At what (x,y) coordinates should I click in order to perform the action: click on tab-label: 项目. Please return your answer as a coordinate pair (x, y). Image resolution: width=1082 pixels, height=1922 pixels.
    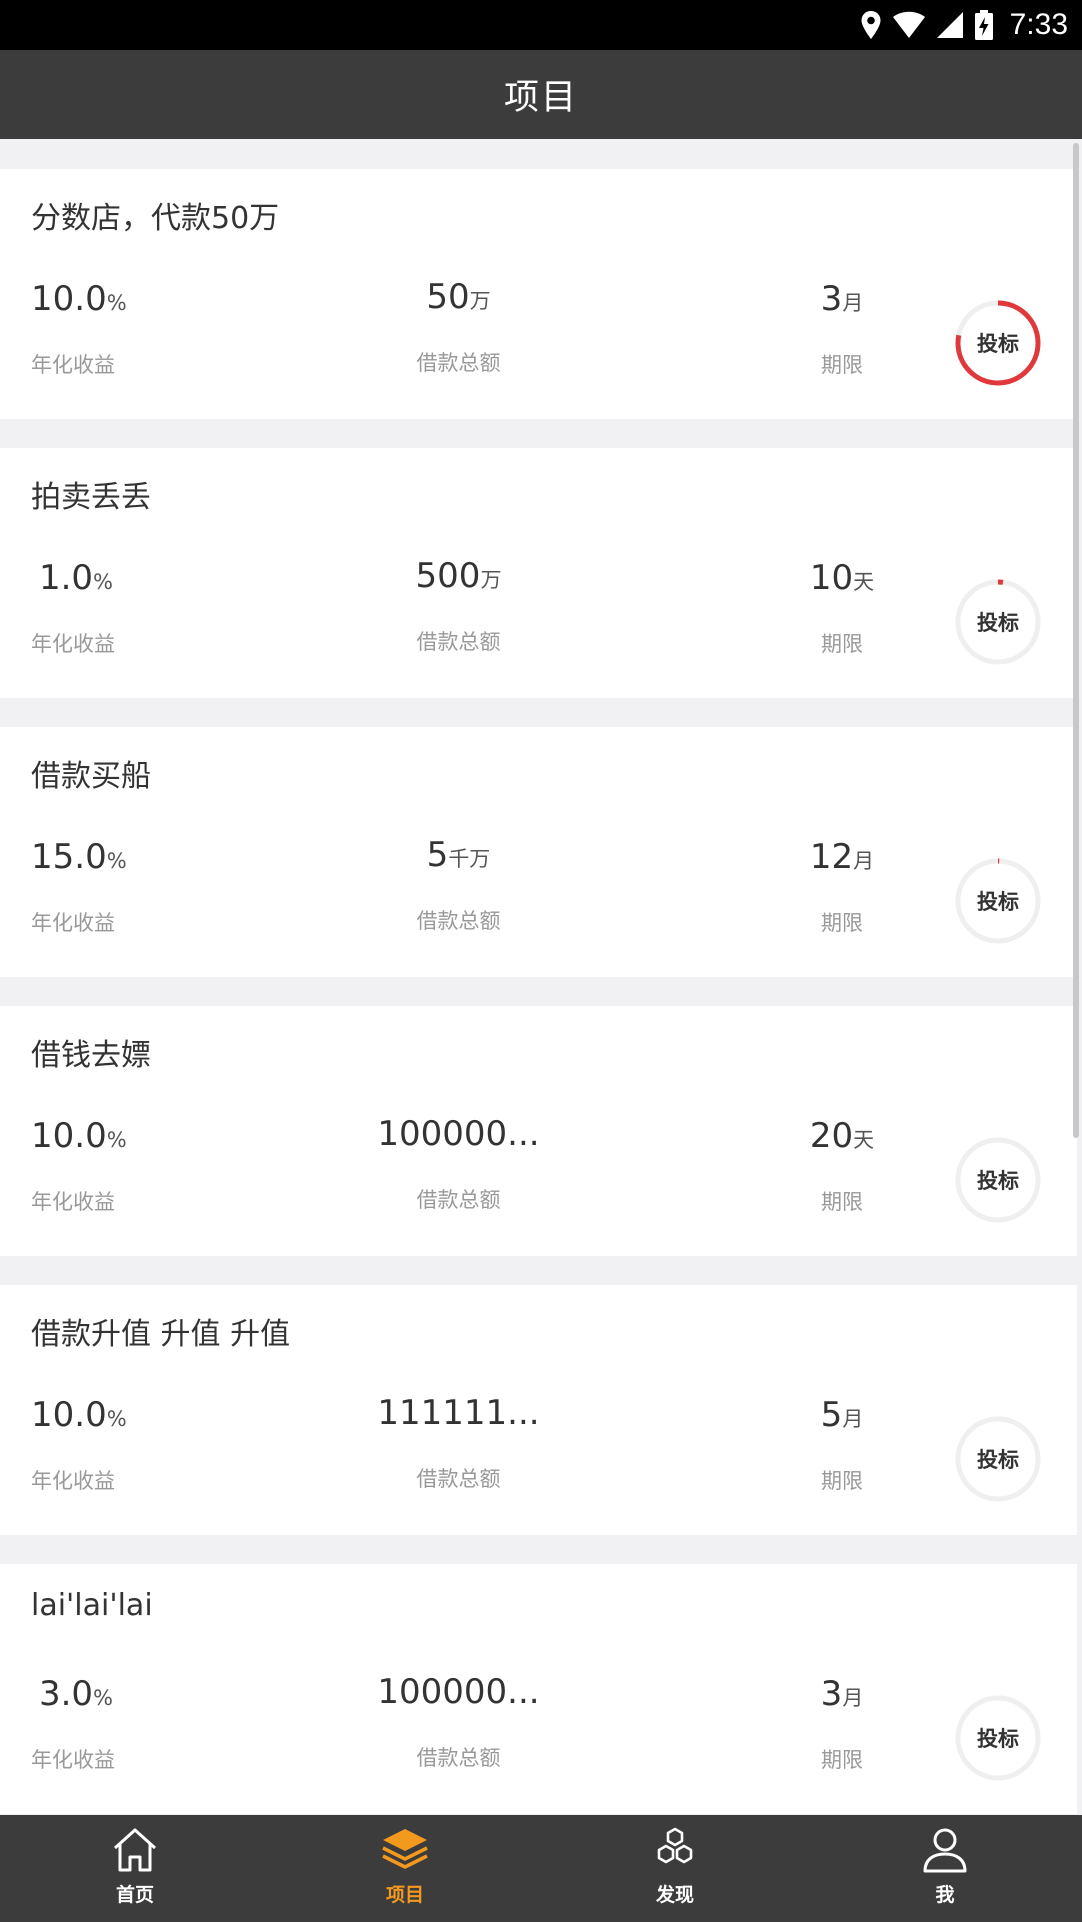
    Looking at the image, I should click on (404, 1895).